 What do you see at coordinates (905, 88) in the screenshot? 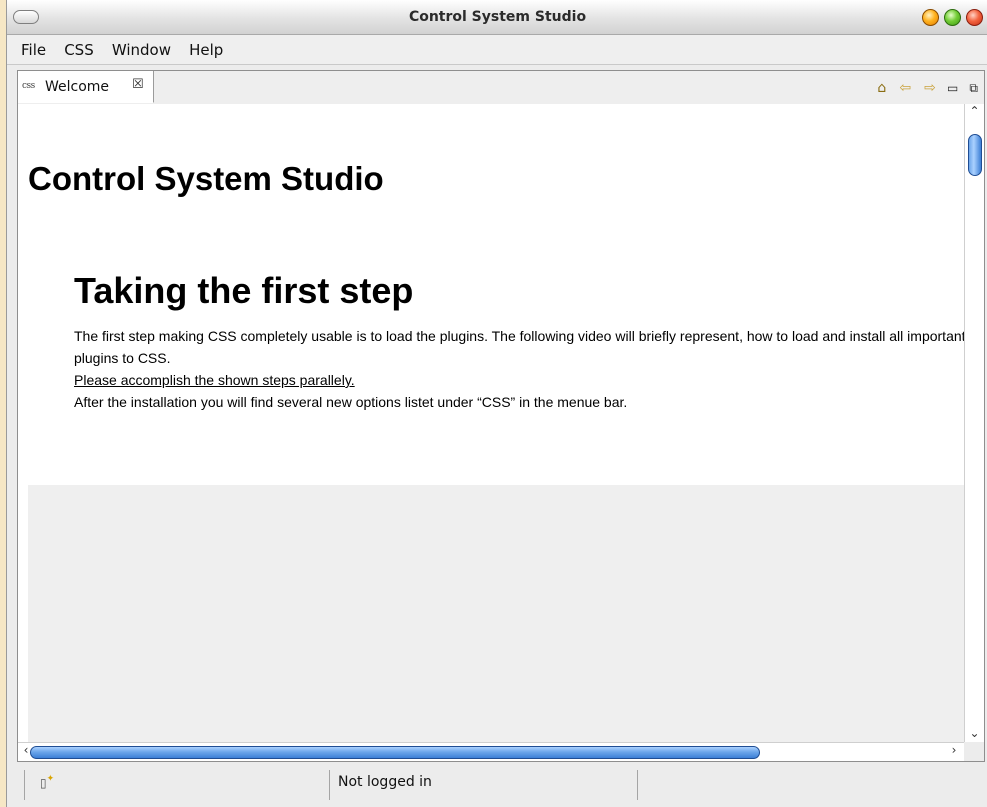
I see `back-arrow-icon: ⇦` at bounding box center [905, 88].